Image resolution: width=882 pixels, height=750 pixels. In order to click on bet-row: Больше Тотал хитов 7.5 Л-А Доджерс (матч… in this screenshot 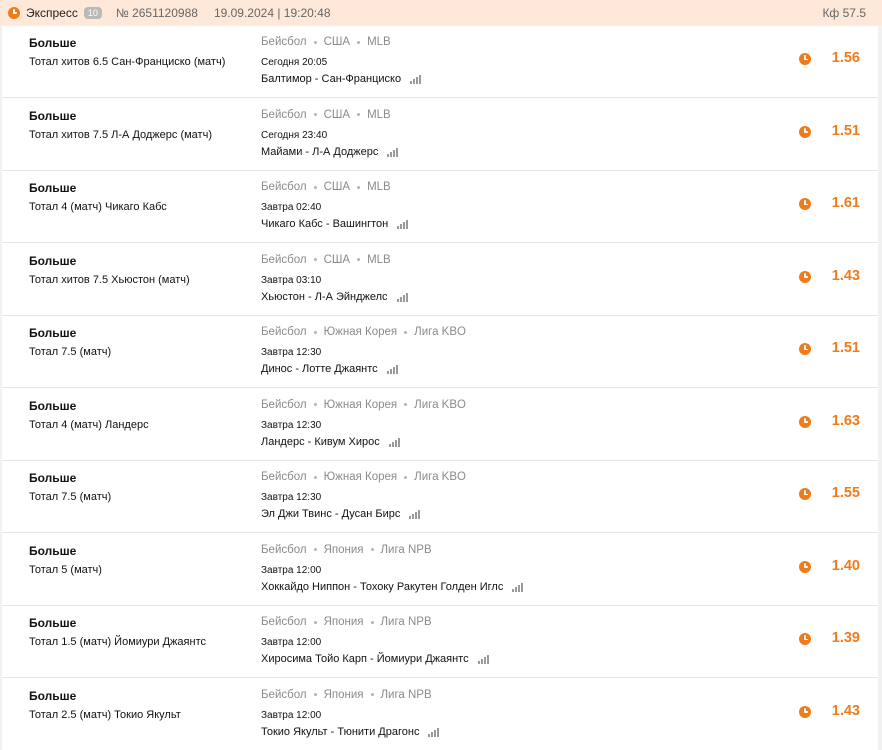, I will do `click(440, 135)`.